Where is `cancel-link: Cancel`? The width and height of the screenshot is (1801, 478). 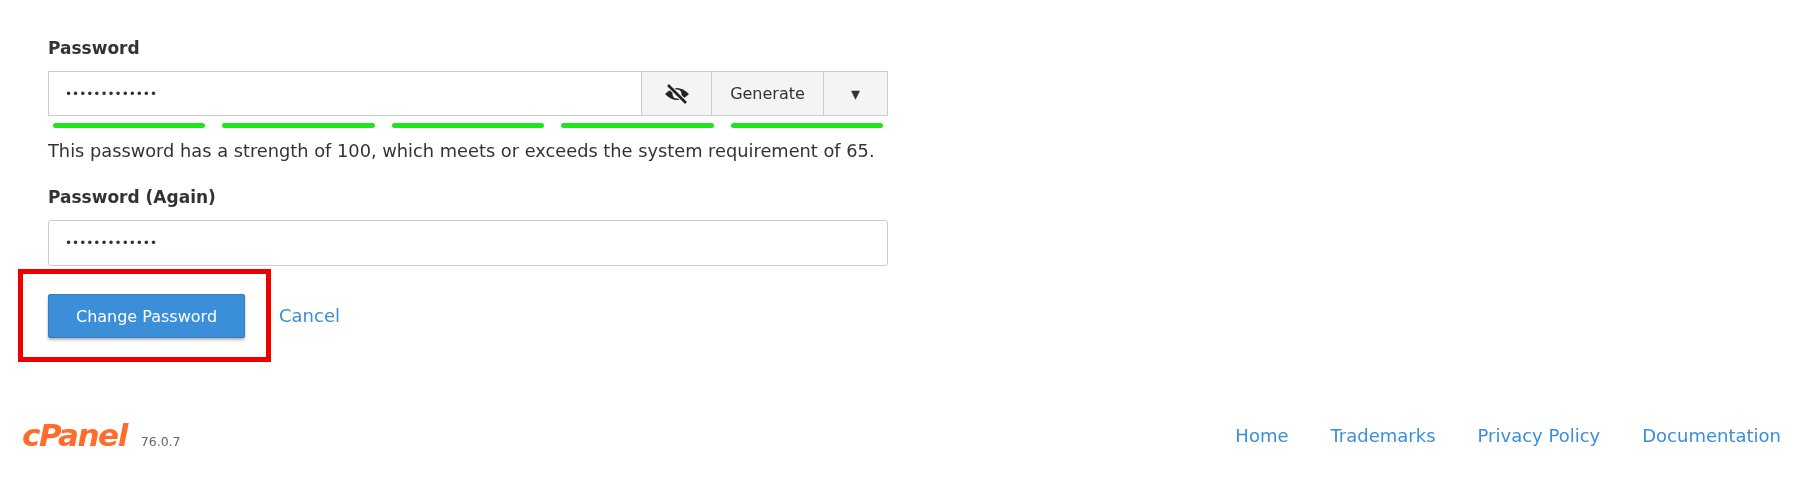 cancel-link: Cancel is located at coordinates (309, 315).